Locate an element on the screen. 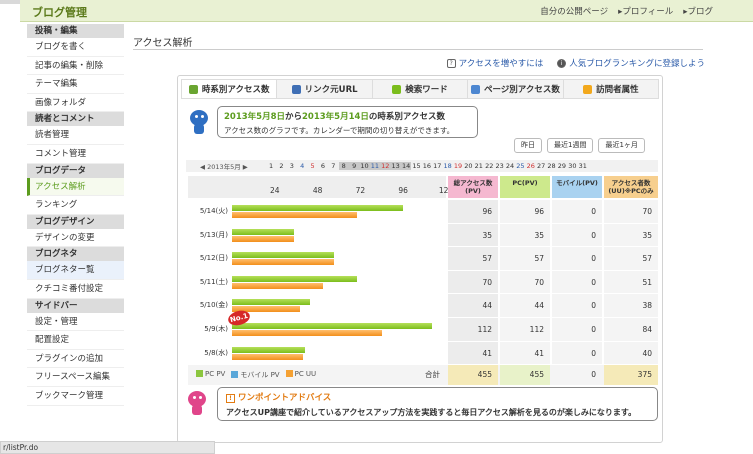 The image size is (753, 454). tab-clock: 時系別アクセス数 is located at coordinates (230, 89).